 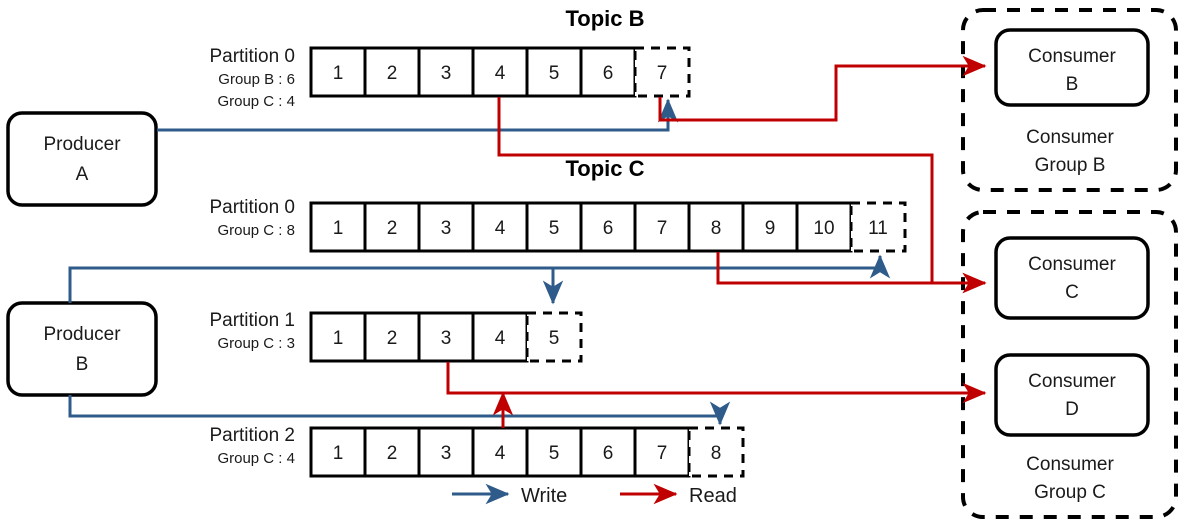 I want to click on consumer-group-b-label-line1: Consumer, so click(x=1070, y=137).